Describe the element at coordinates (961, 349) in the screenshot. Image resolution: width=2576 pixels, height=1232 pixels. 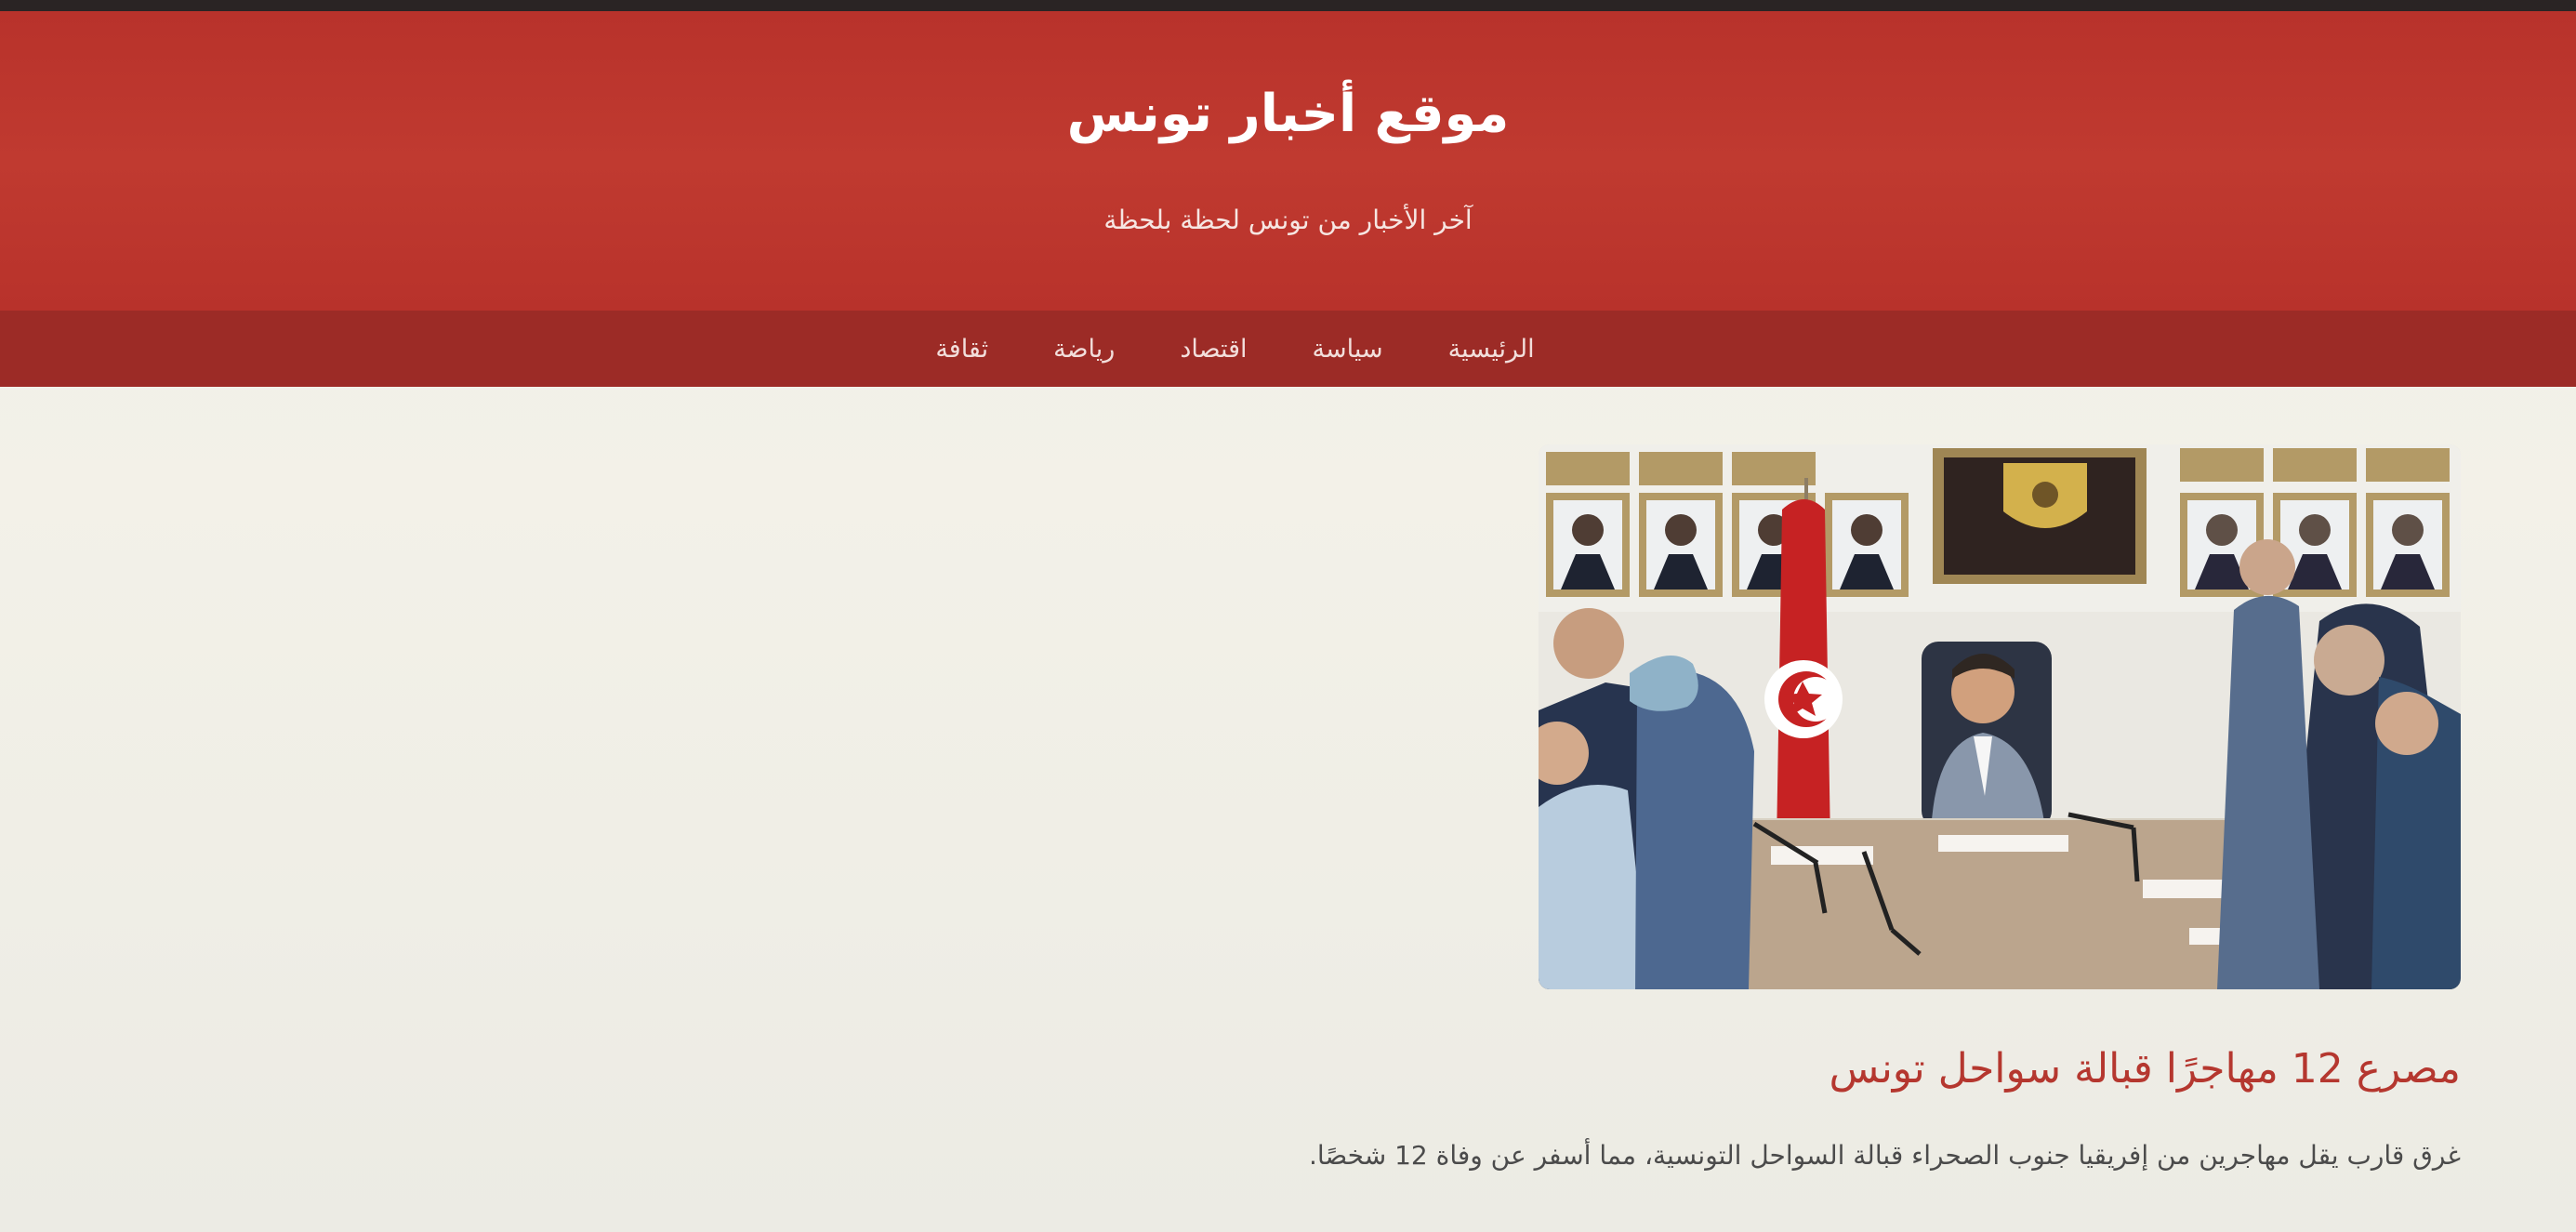
I see `nav-item-culture: ثقافة` at that location.